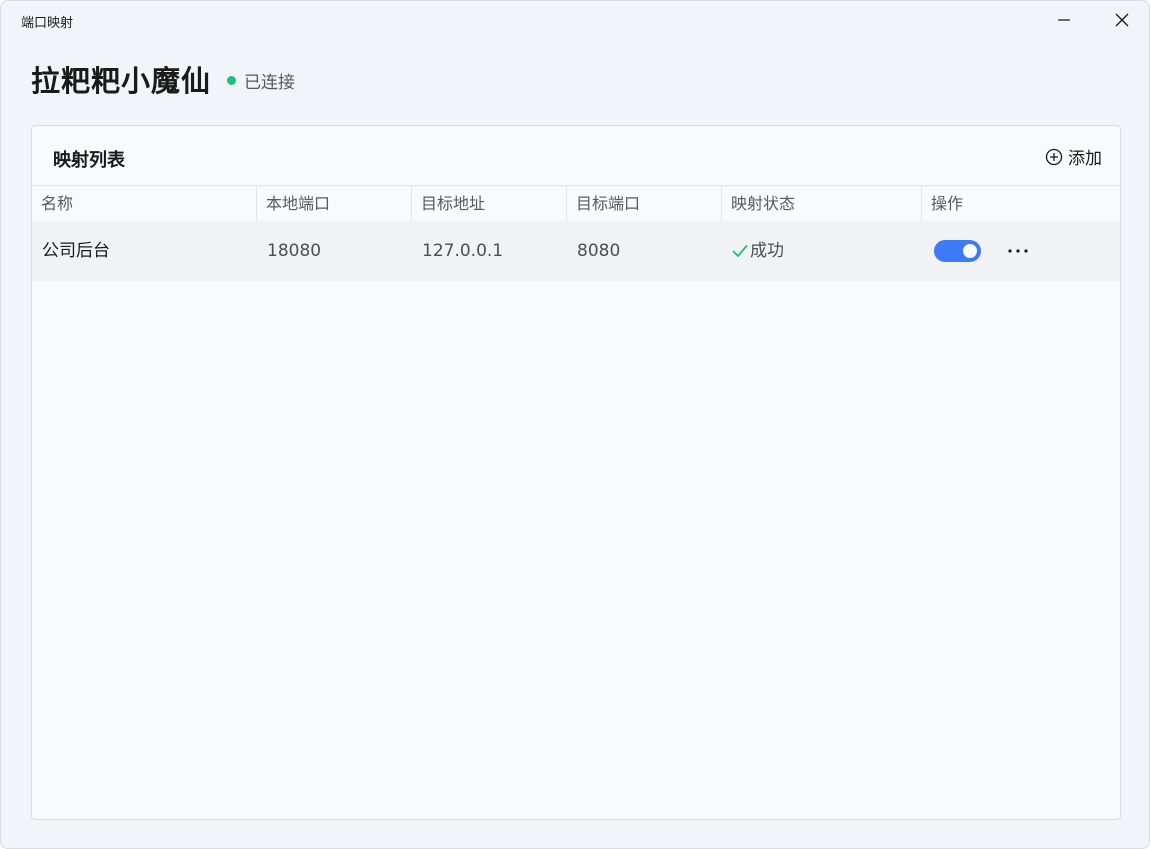 The height and width of the screenshot is (849, 1150). Describe the element at coordinates (294, 251) in the screenshot. I see `cell-local-port: 18080` at that location.